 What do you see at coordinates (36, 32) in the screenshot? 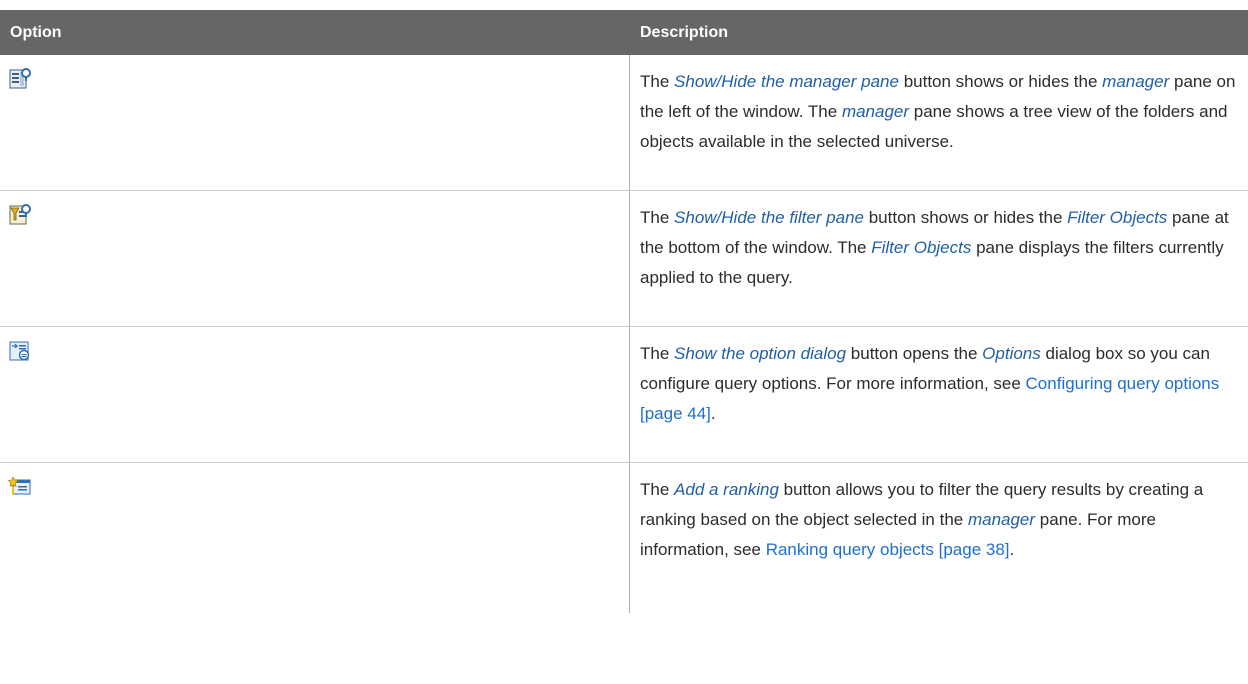
I see `column-header-option: Option` at bounding box center [36, 32].